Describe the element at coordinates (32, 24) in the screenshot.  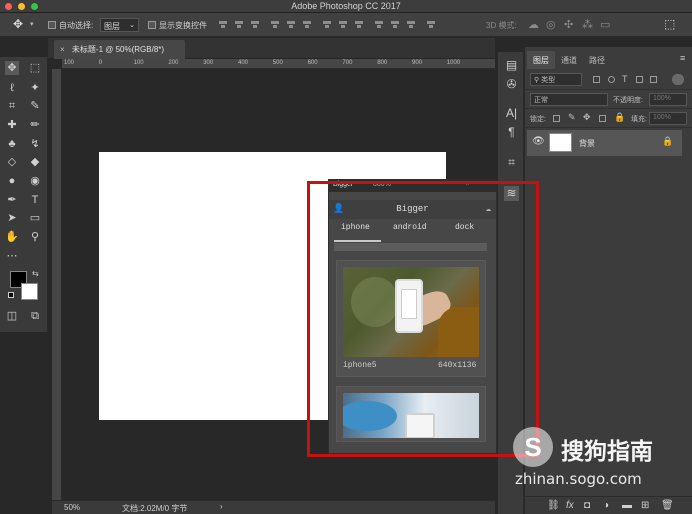
I see `chevron-down-icon: ▾` at that location.